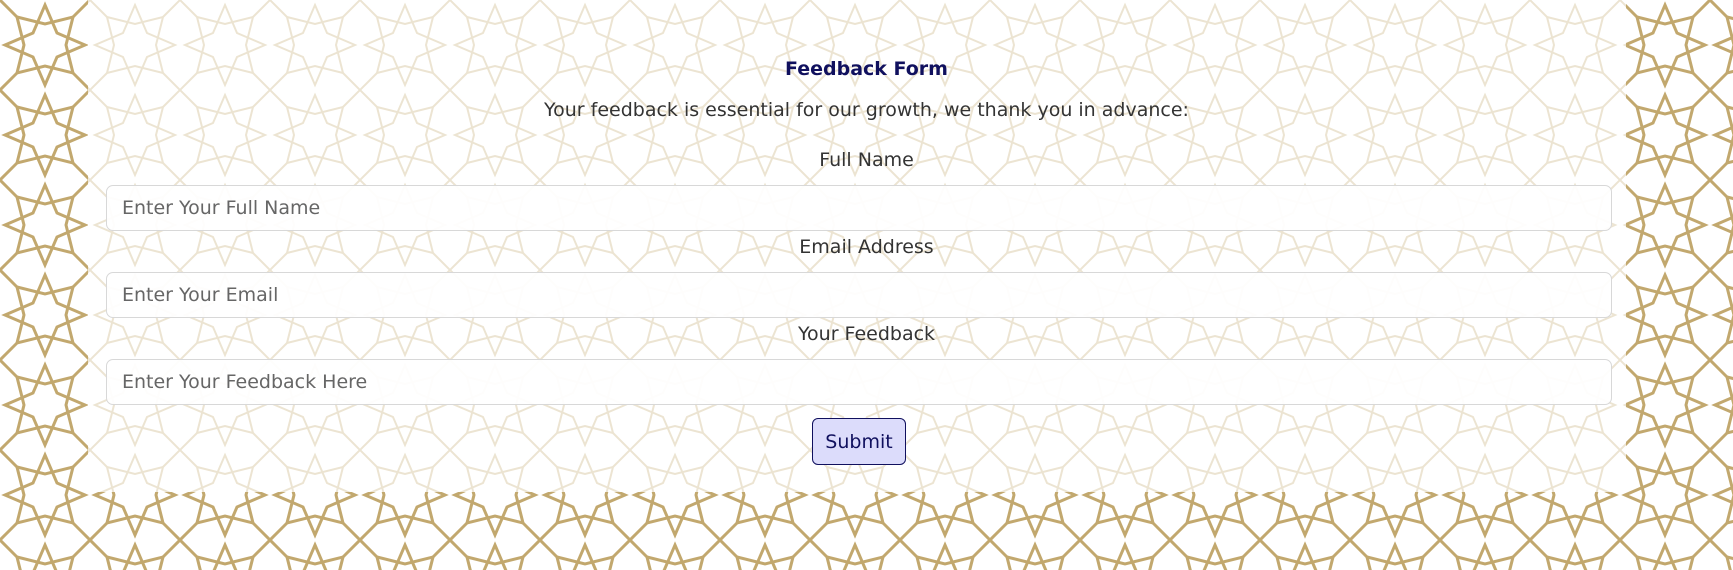 This screenshot has height=570, width=1733. Describe the element at coordinates (866, 334) in the screenshot. I see `feedback-label: Your Feedback` at that location.